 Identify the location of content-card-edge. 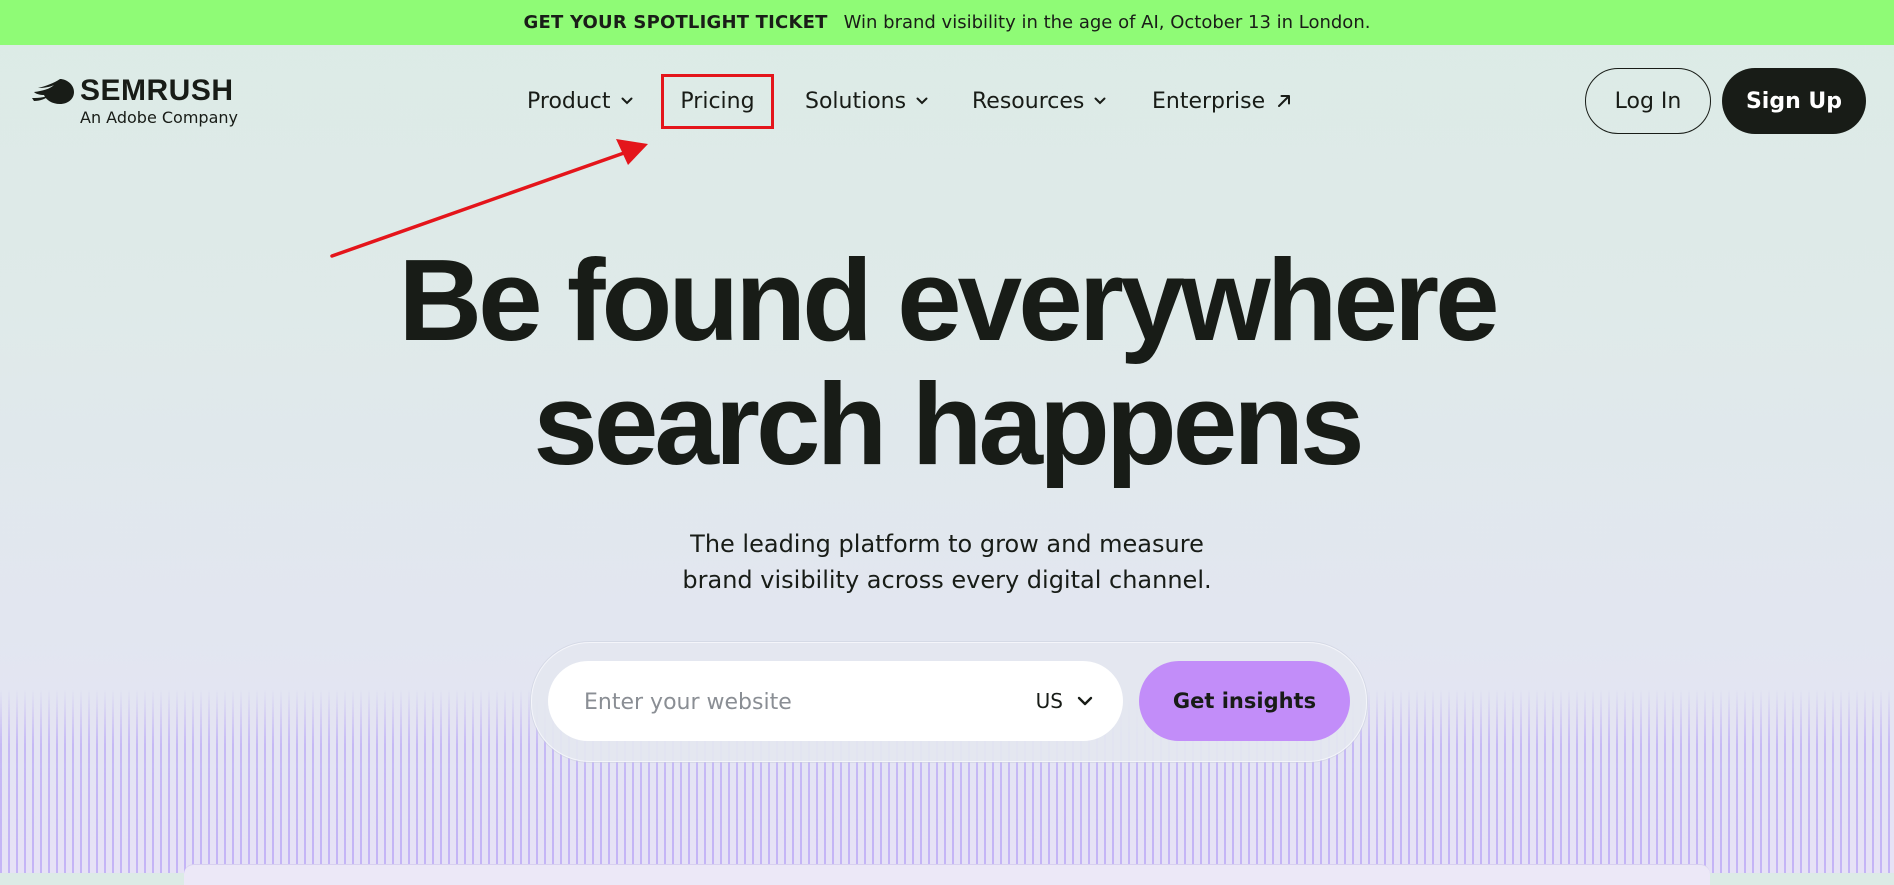
(947, 874).